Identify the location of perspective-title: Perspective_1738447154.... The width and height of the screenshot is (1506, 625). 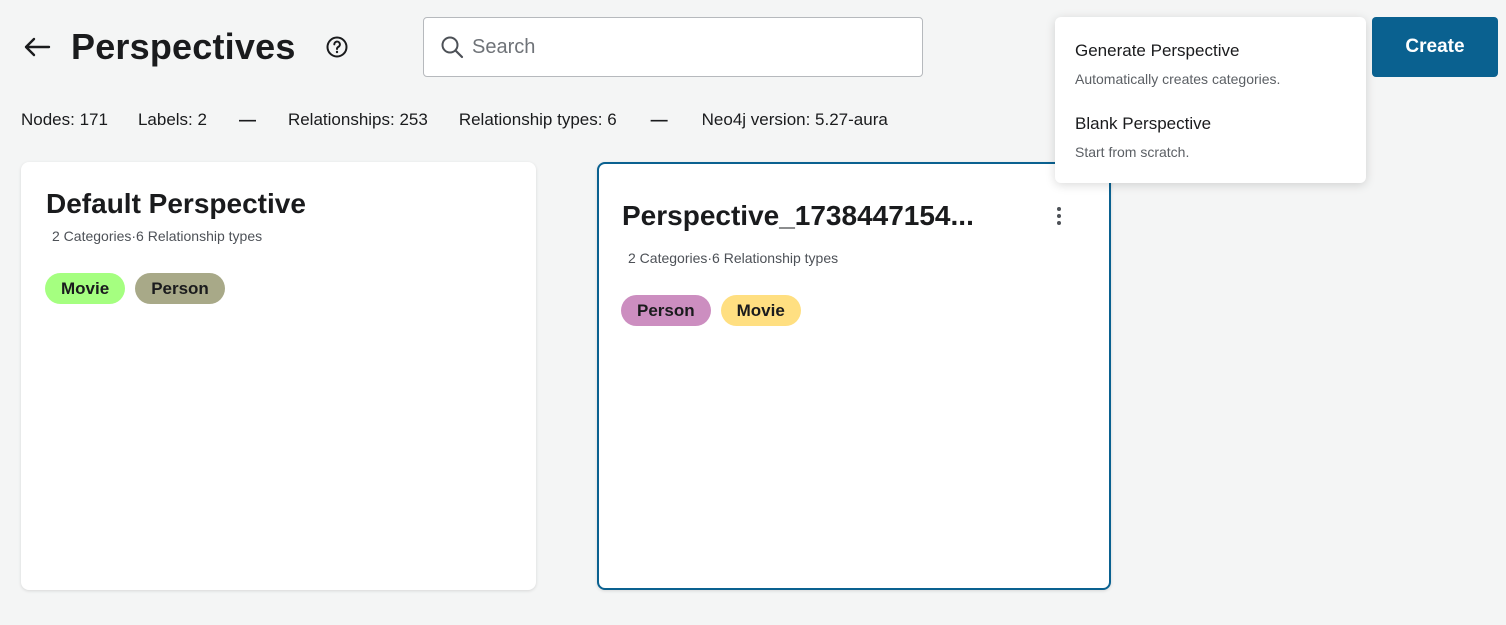
(798, 215).